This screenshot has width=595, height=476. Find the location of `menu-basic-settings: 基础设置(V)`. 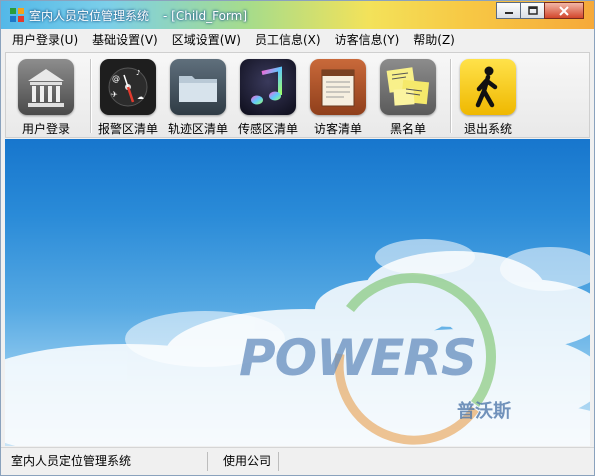

menu-basic-settings: 基础设置(V) is located at coordinates (125, 40).